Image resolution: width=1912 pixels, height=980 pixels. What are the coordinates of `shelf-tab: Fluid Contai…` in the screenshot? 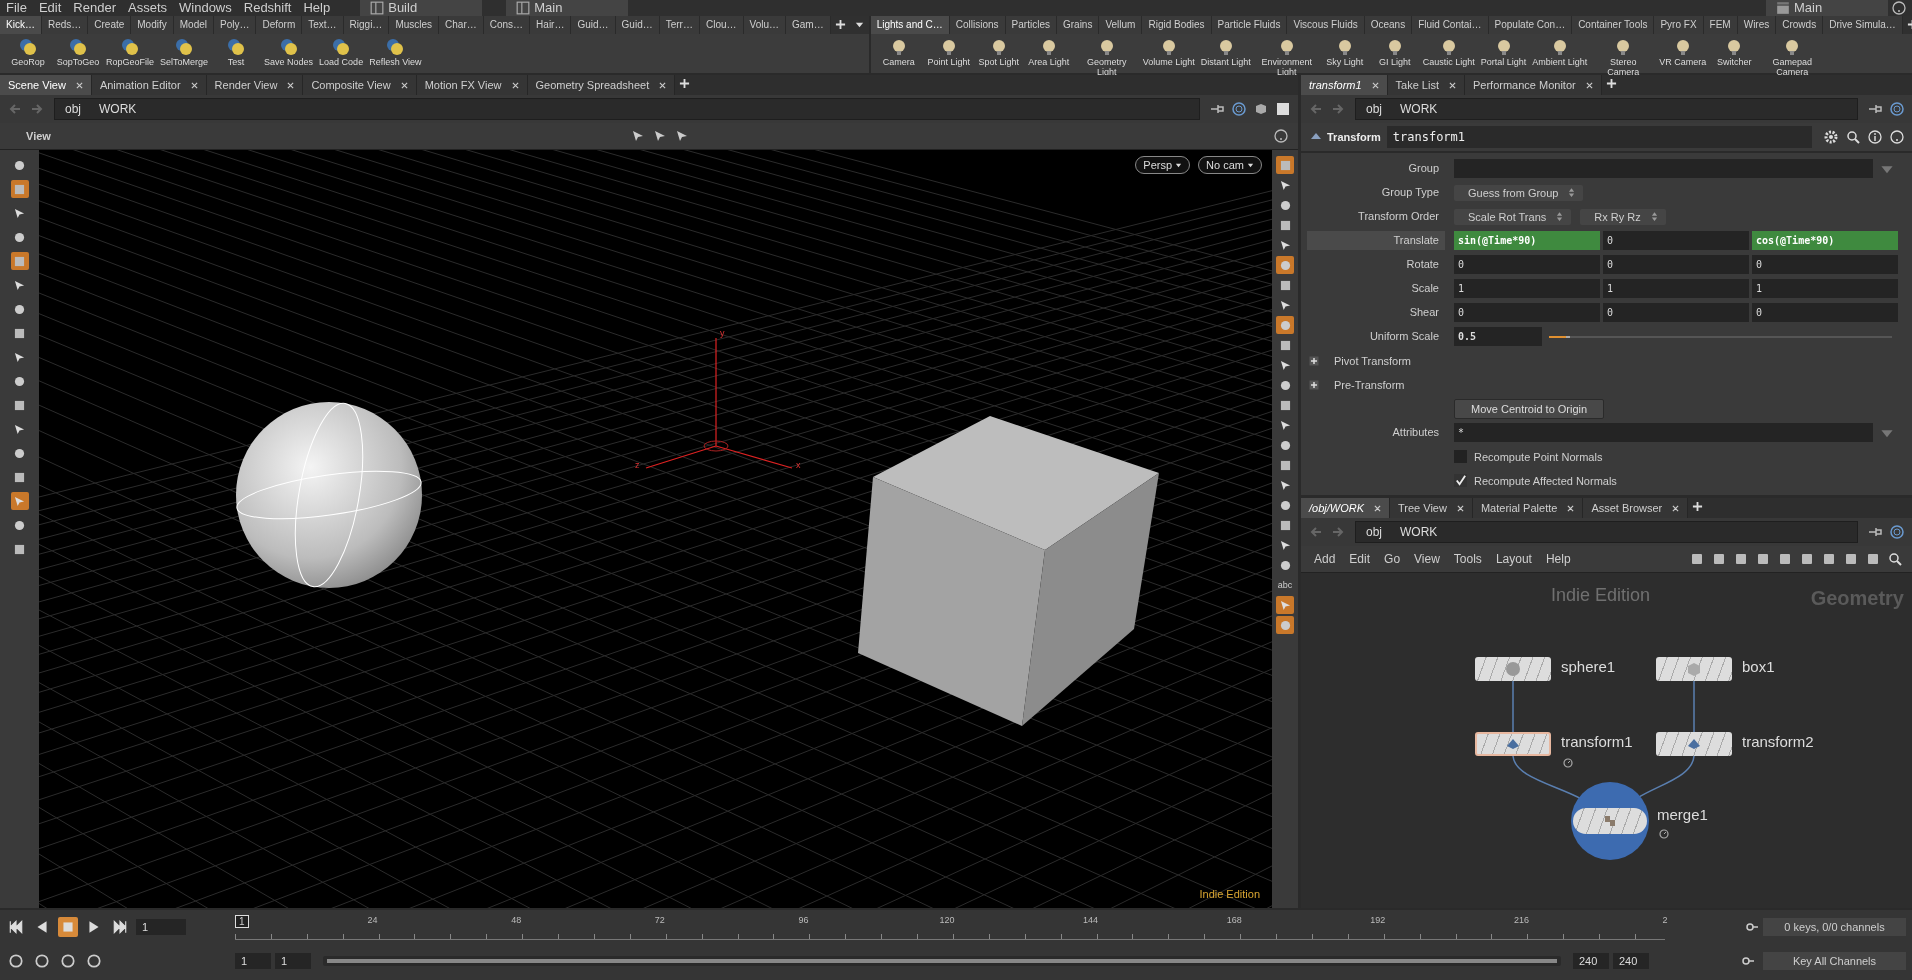 It's located at (1450, 25).